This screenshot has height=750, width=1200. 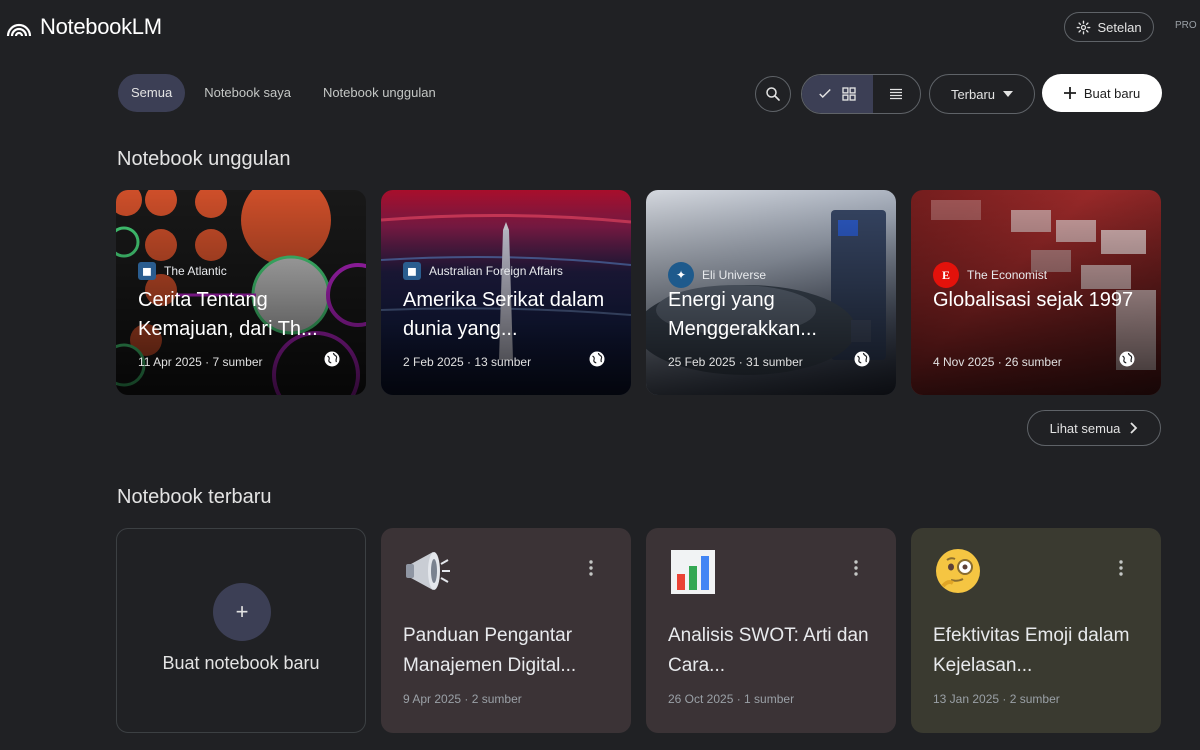 What do you see at coordinates (1008, 94) in the screenshot?
I see `caret-down-icon` at bounding box center [1008, 94].